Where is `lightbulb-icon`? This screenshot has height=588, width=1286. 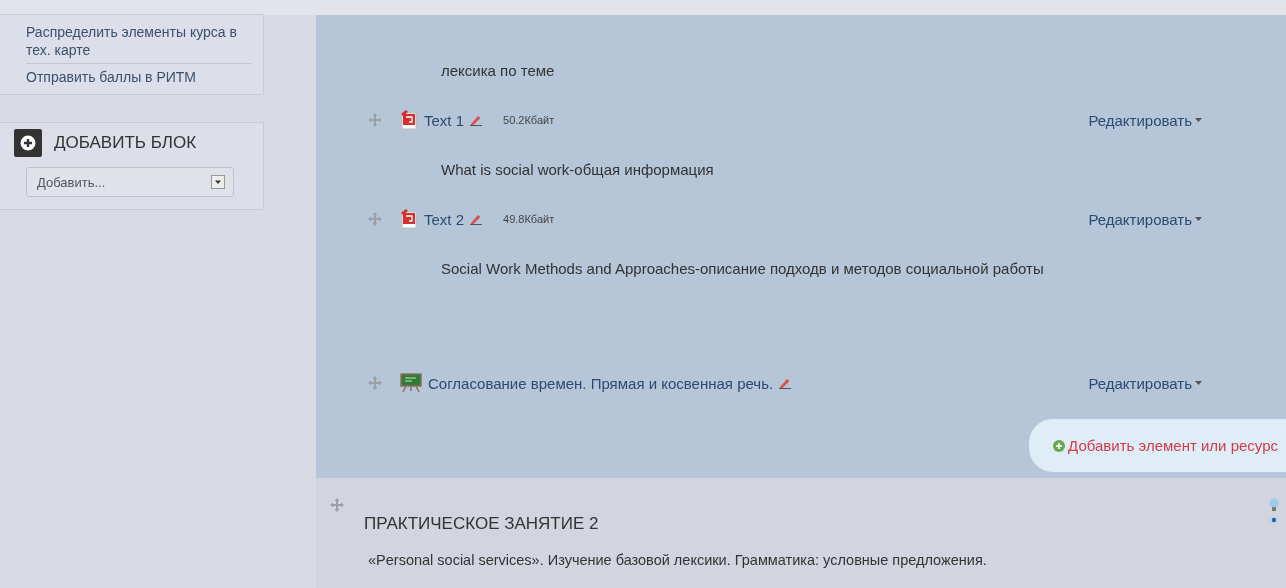
lightbulb-icon is located at coordinates (1274, 505).